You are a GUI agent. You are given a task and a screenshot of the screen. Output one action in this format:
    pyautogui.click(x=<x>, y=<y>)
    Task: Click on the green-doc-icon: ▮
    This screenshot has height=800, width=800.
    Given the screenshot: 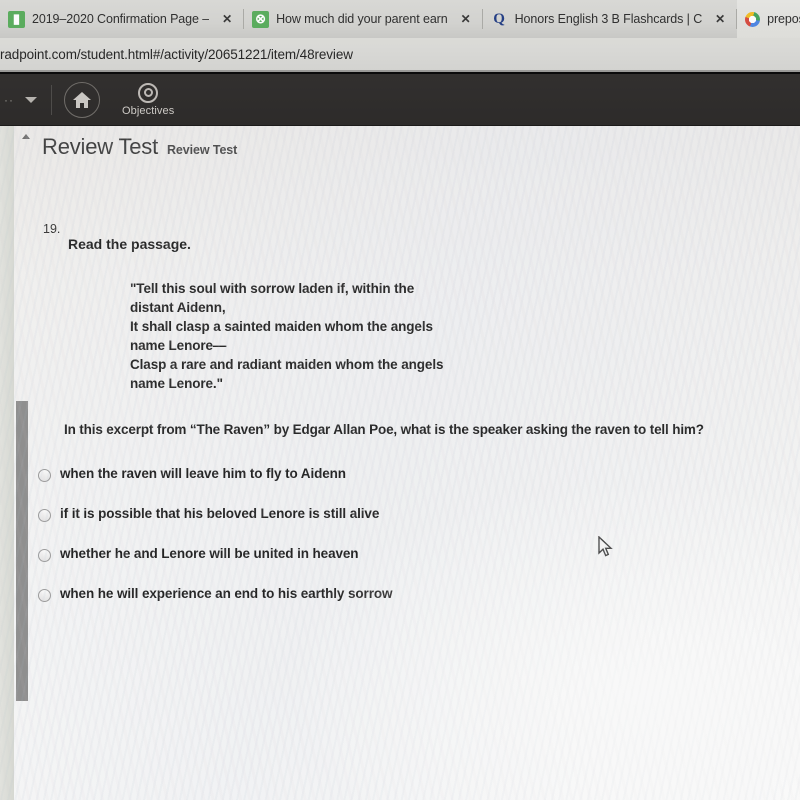 What is the action you would take?
    pyautogui.click(x=16, y=19)
    